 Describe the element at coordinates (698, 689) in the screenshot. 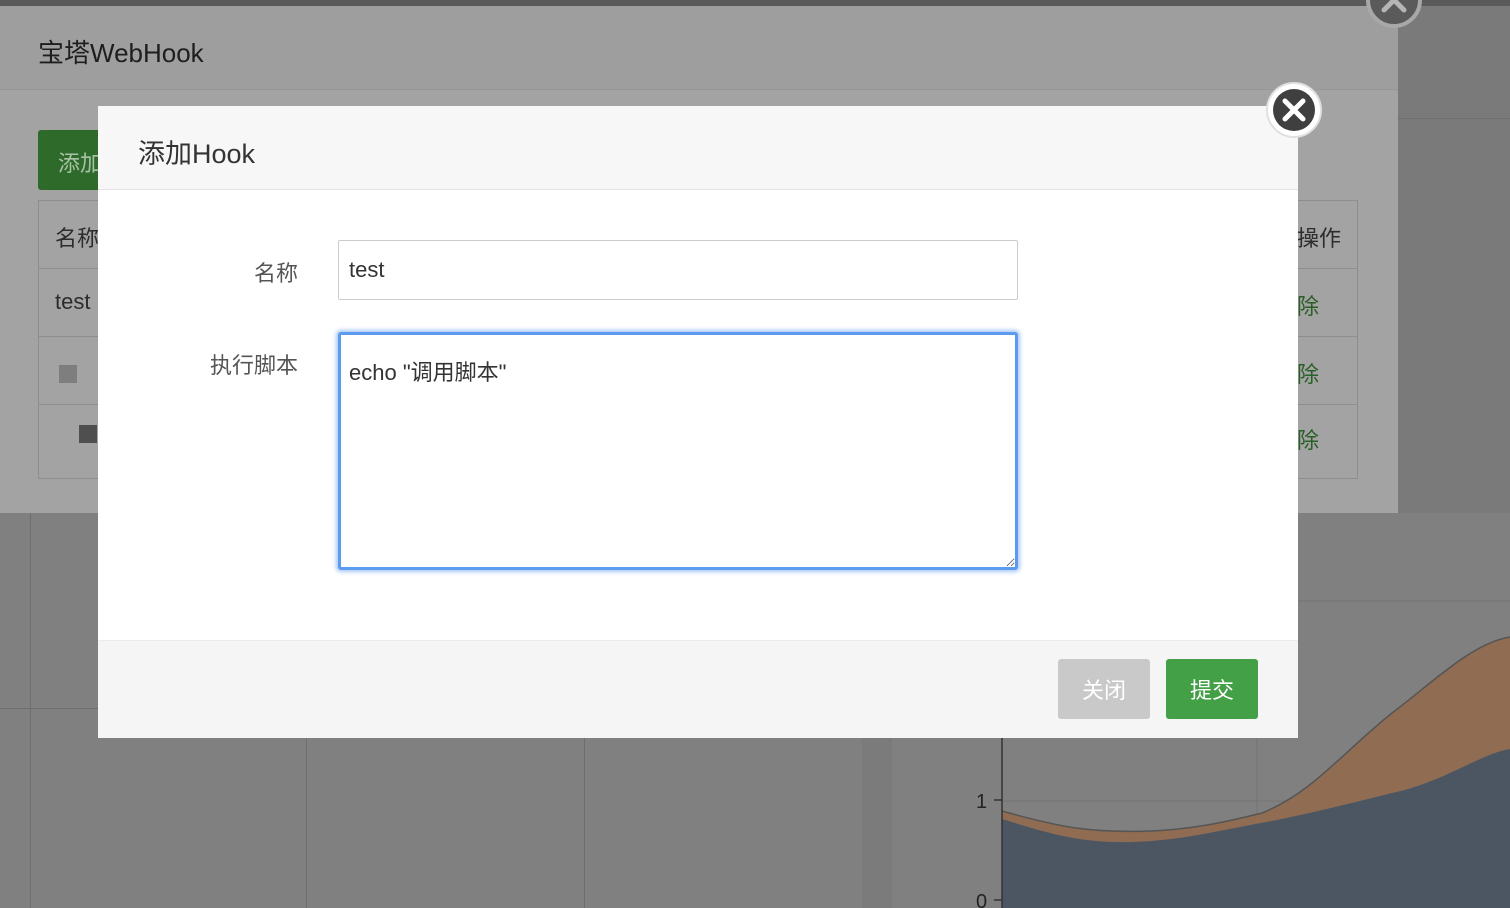

I see `modal-footer: 关闭 提交` at that location.